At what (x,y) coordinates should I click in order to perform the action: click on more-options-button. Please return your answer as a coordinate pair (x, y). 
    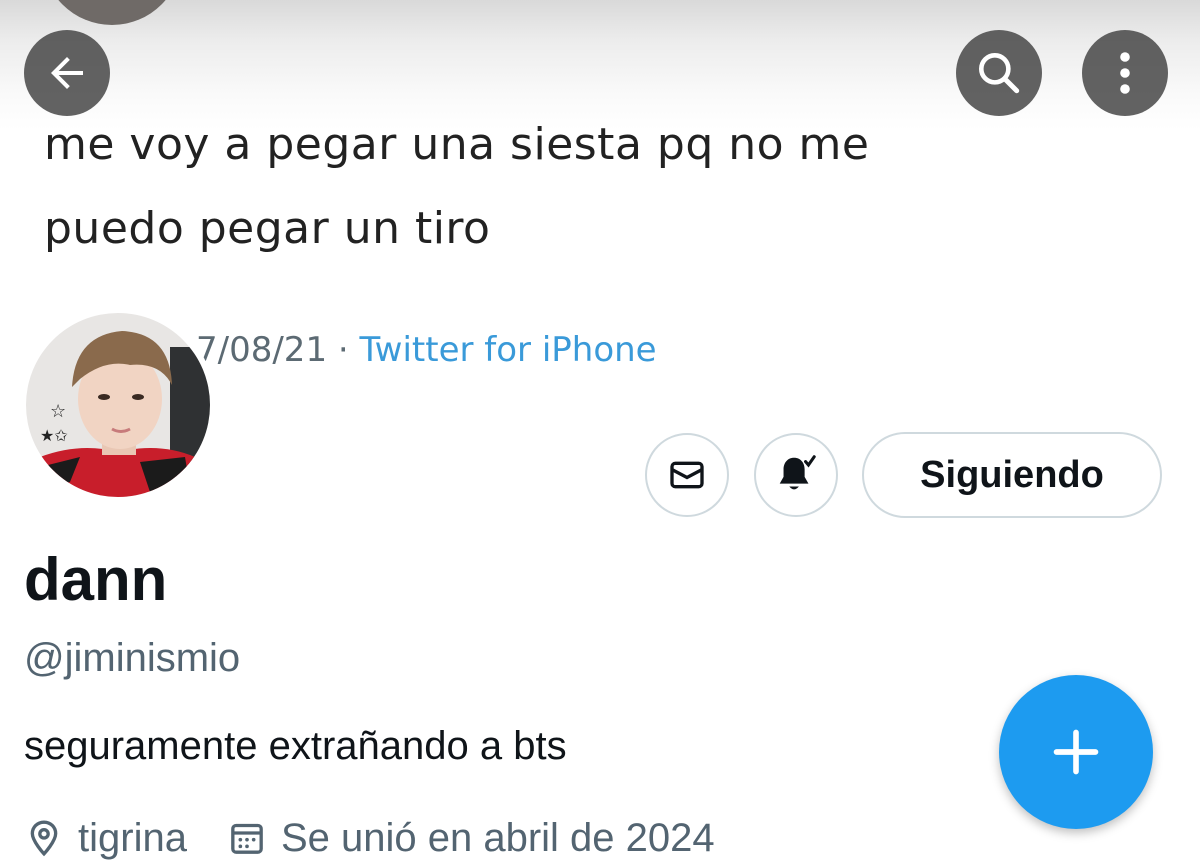
    Looking at the image, I should click on (1125, 73).